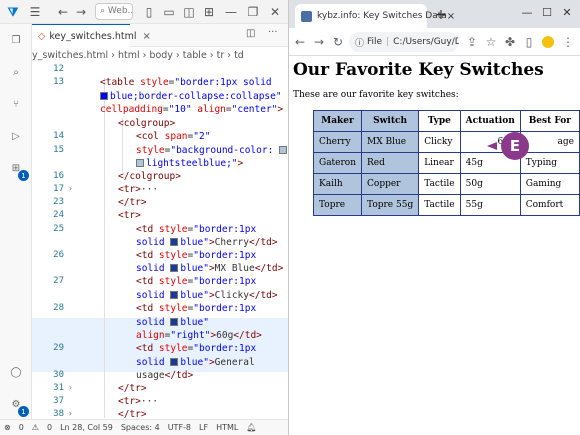 The height and width of the screenshot is (435, 580). Describe the element at coordinates (63, 12) in the screenshot. I see `back-arrow-icon: ←` at that location.